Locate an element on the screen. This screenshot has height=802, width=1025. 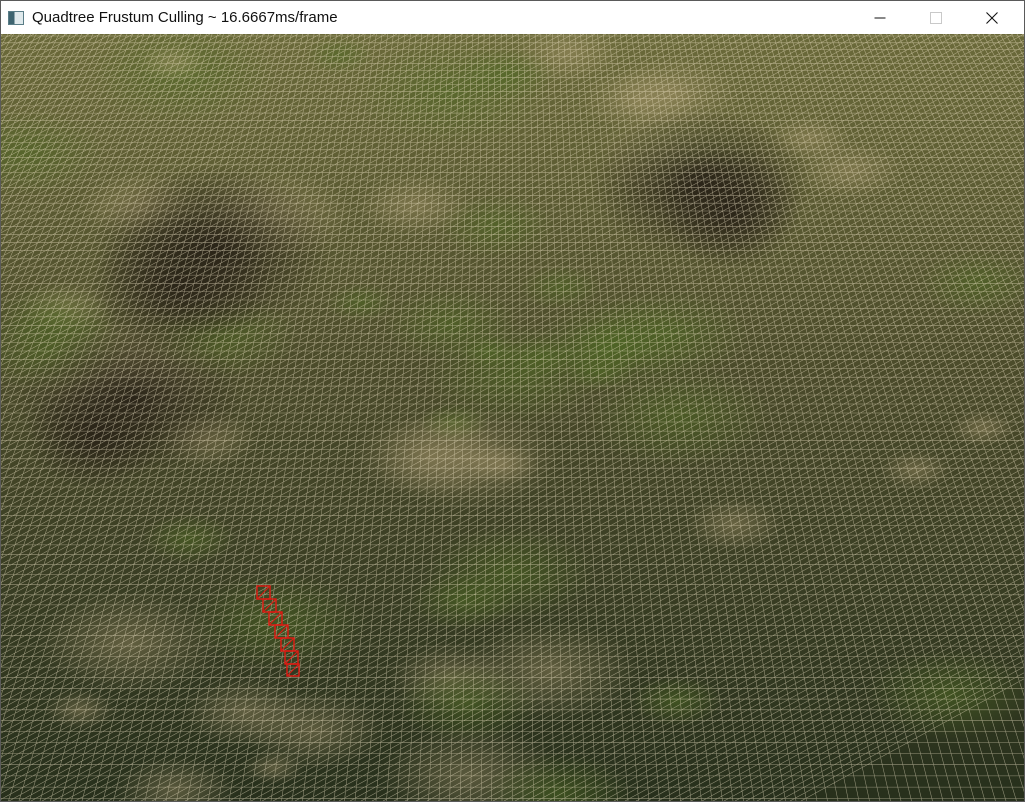
minimize-icon is located at coordinates (880, 17).